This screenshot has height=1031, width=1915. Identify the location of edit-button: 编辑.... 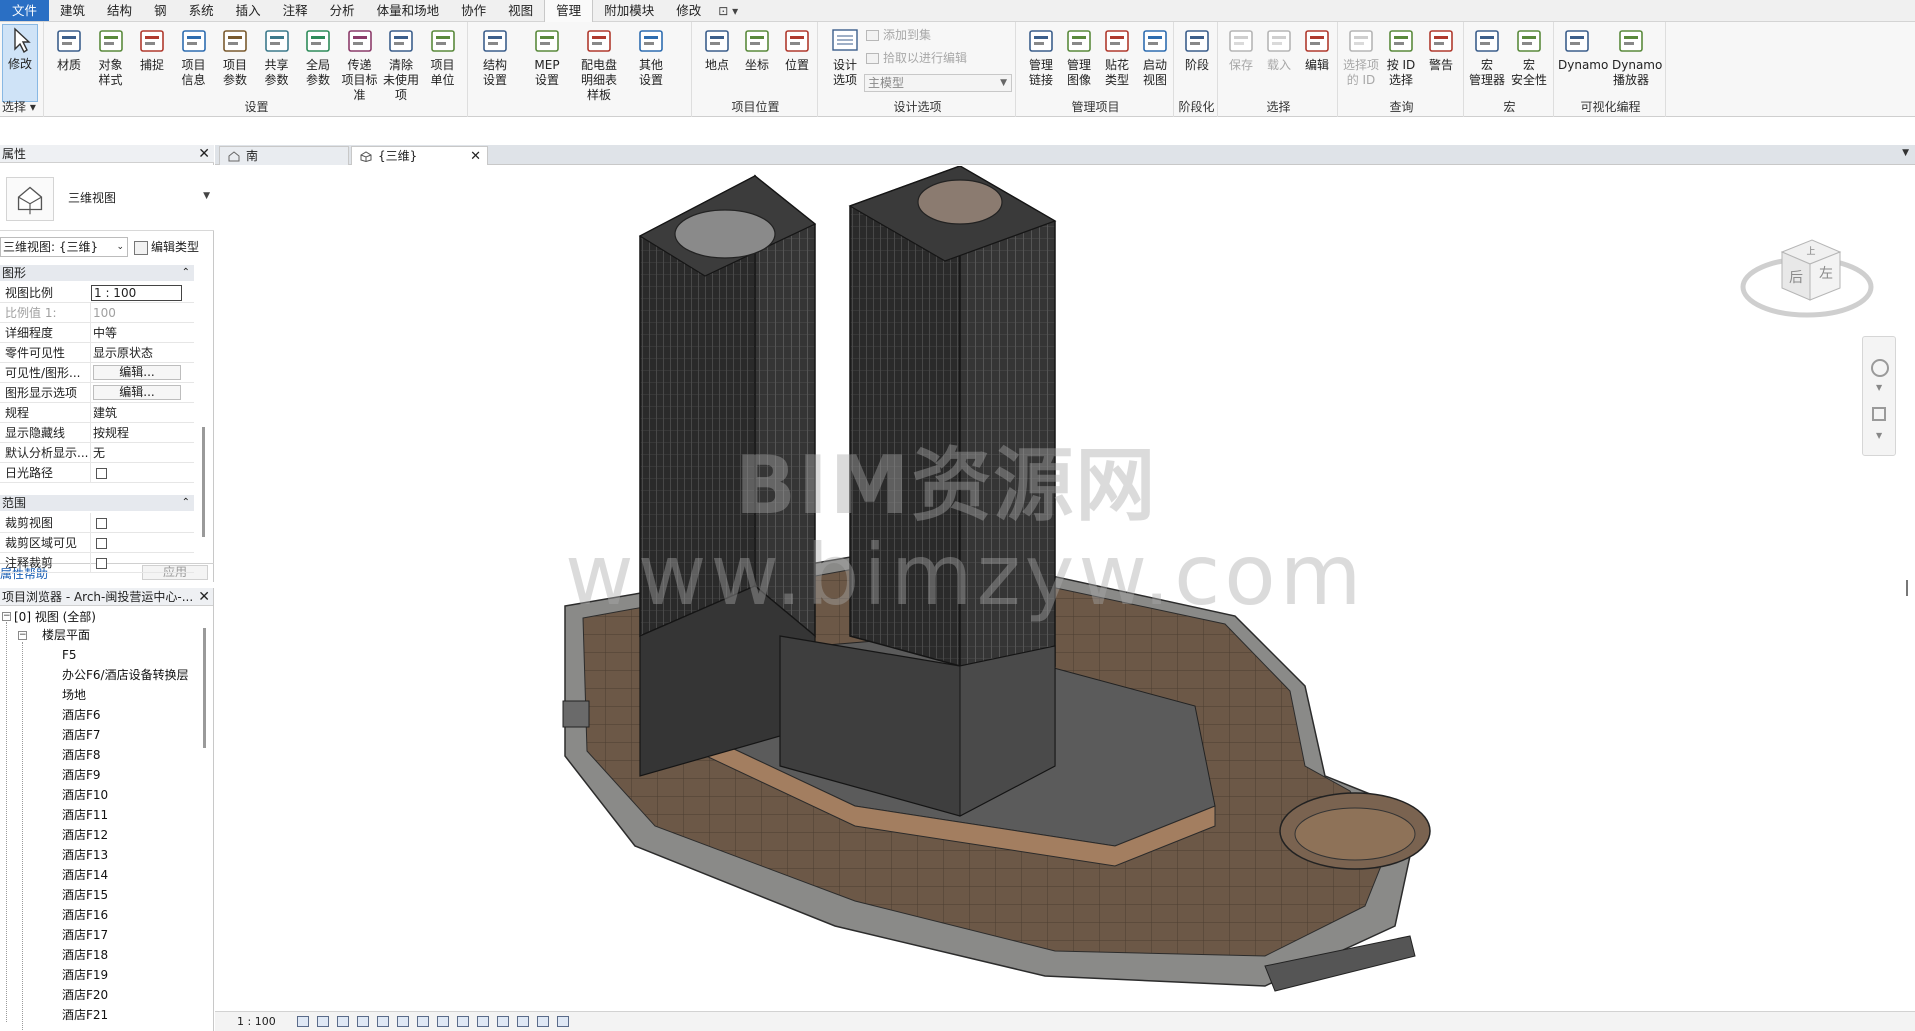
(137, 392).